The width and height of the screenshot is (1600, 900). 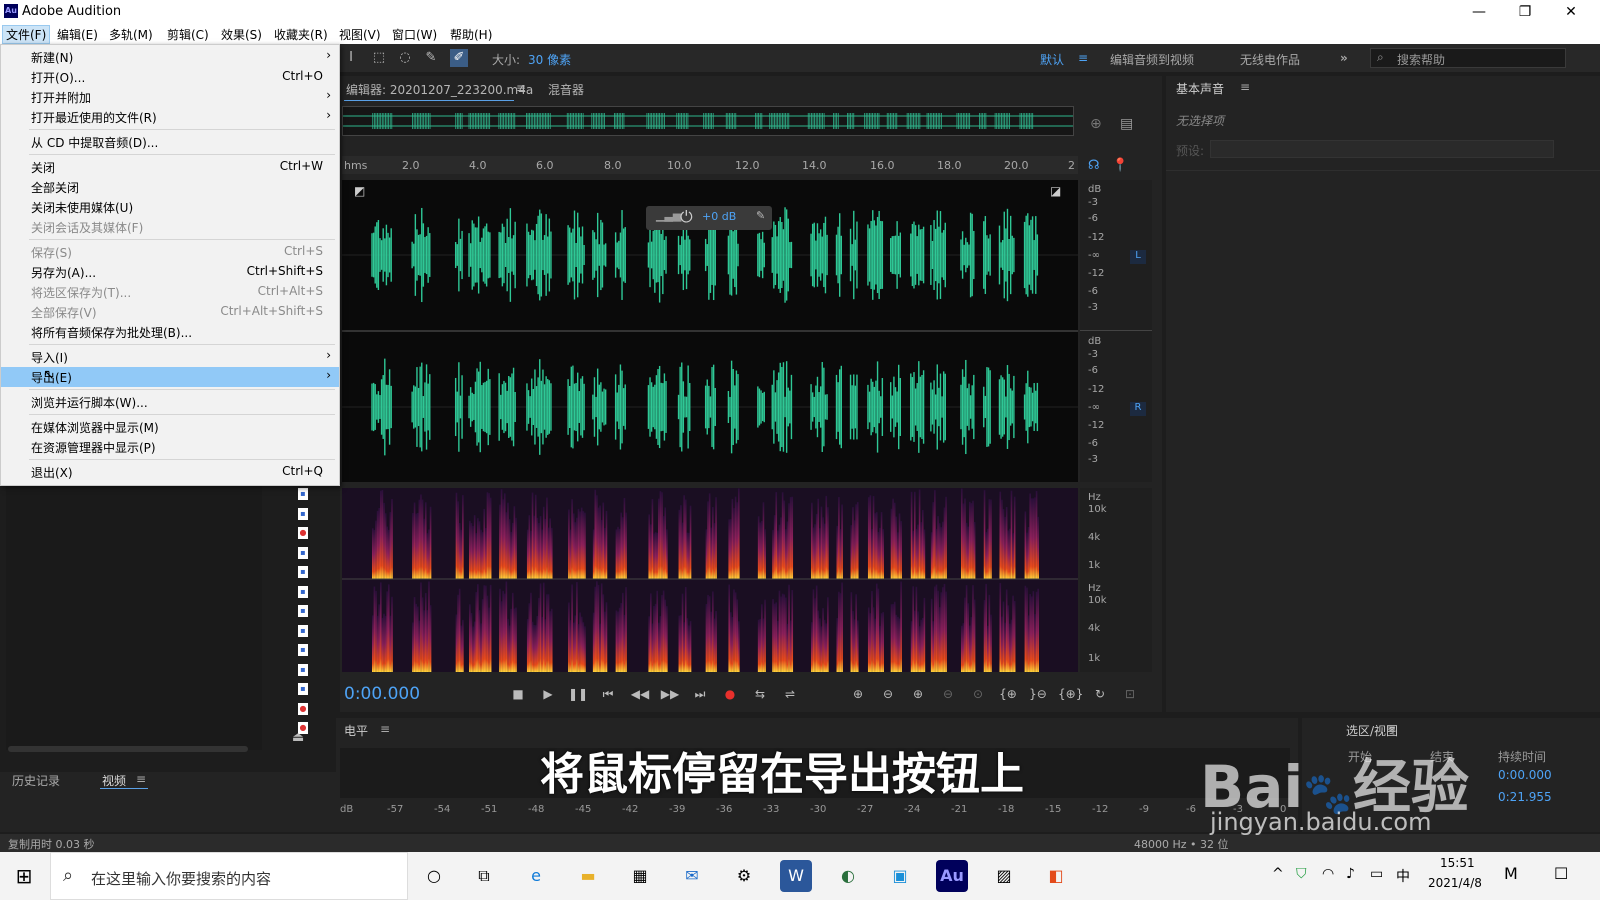 I want to click on rewind-icon: ◀◀, so click(x=640, y=694).